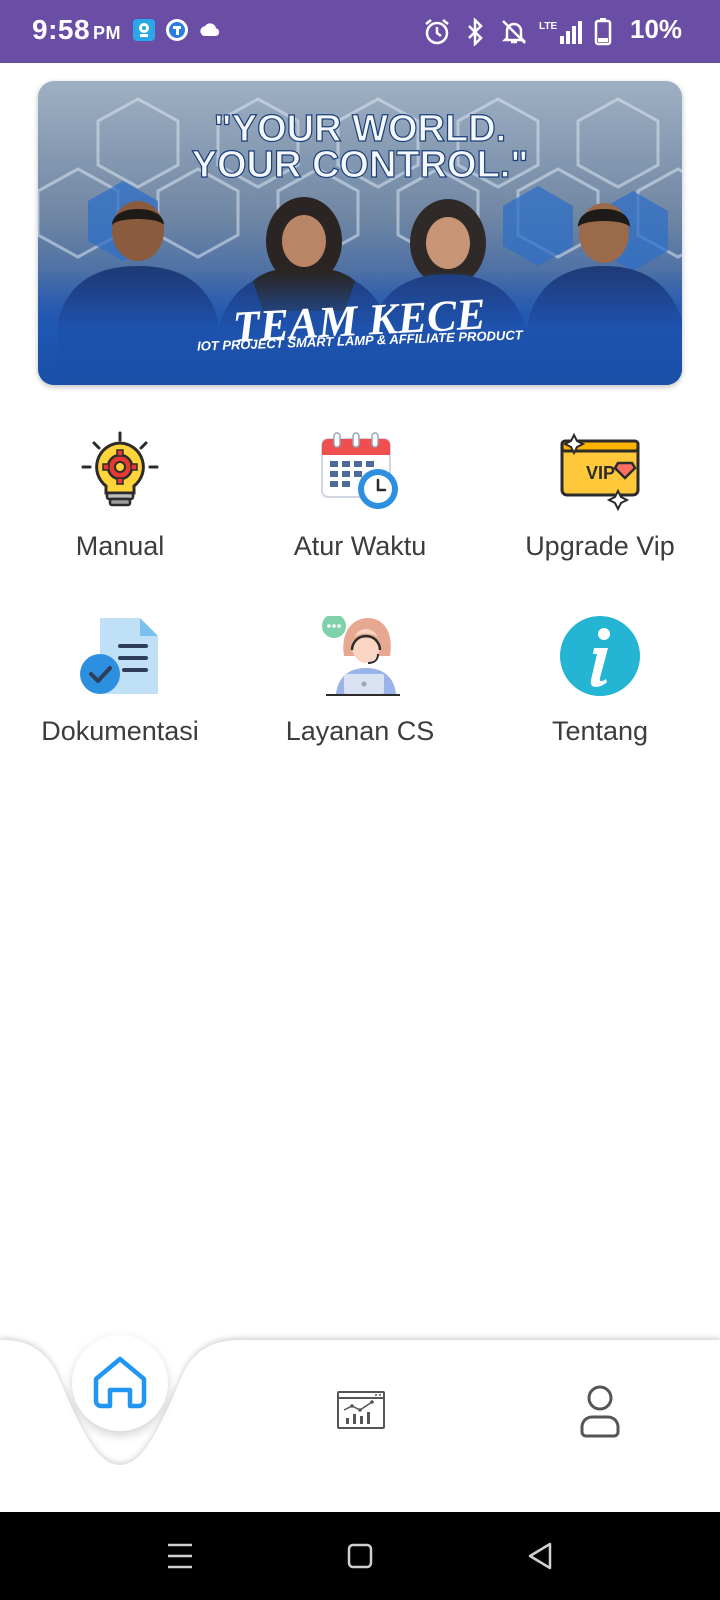 This screenshot has width=720, height=1600. Describe the element at coordinates (120, 546) in the screenshot. I see `menu-label-manual: Manual` at that location.